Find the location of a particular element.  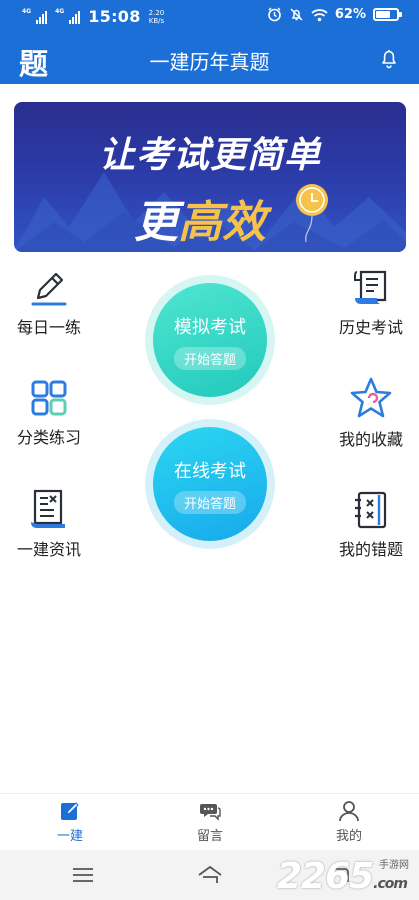

bottom-nav: 一建 留言 我的 is located at coordinates (209, 821).